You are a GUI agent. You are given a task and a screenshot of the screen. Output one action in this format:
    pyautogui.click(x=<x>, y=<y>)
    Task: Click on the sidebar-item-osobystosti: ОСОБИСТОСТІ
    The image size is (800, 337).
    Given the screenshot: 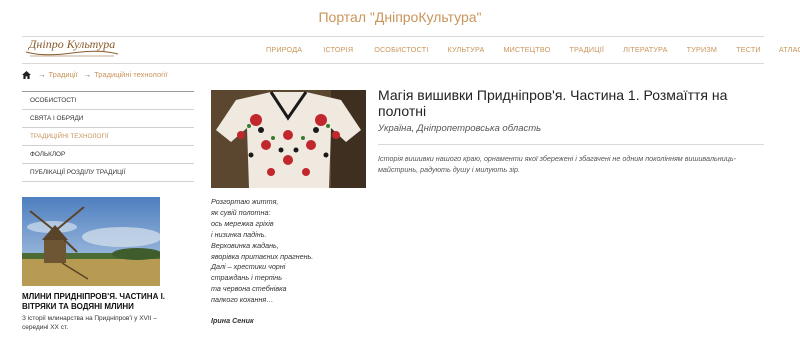 What is the action you would take?
    pyautogui.click(x=108, y=101)
    